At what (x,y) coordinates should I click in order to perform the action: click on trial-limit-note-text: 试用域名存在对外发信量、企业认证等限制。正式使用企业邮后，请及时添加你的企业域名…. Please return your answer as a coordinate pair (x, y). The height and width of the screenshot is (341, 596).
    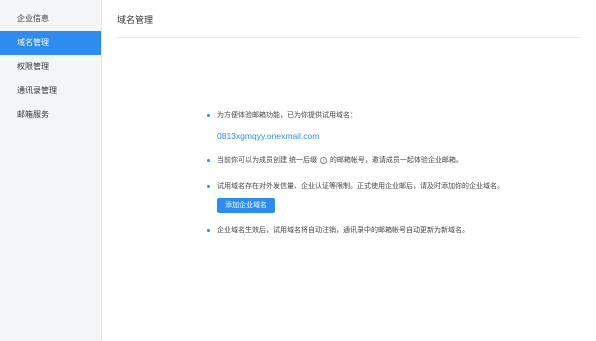
    Looking at the image, I should click on (360, 186).